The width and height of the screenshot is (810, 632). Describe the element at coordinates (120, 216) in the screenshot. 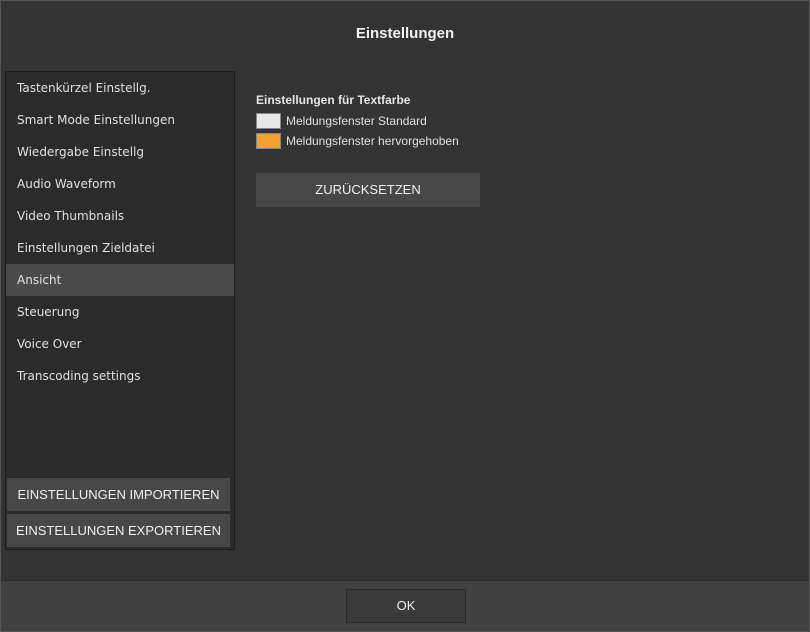

I see `sidebar-item-video-thumbnails: Video Thumbnails` at that location.